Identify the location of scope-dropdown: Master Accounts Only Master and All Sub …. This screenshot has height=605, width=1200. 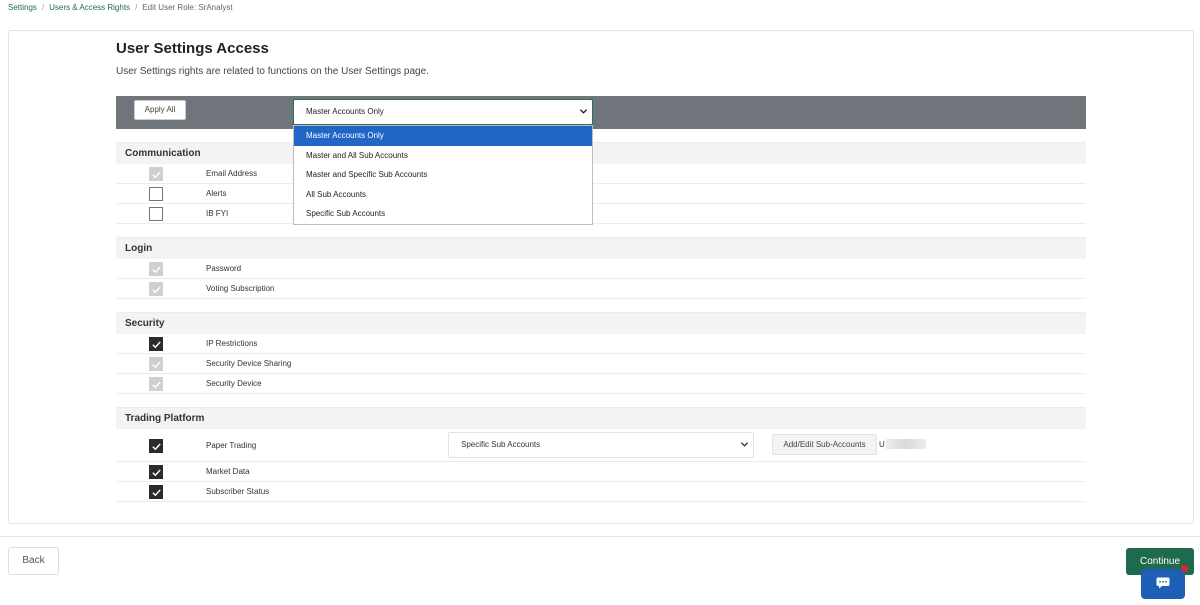
(443, 175).